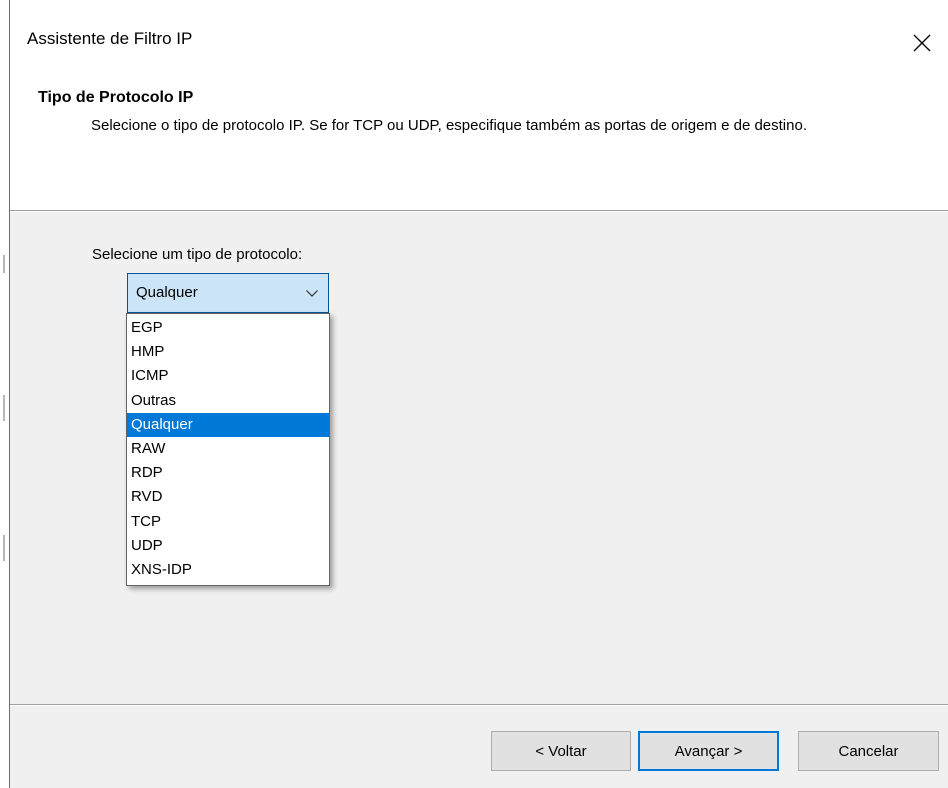  I want to click on page-title: Tipo de Protocolo IP, so click(116, 97).